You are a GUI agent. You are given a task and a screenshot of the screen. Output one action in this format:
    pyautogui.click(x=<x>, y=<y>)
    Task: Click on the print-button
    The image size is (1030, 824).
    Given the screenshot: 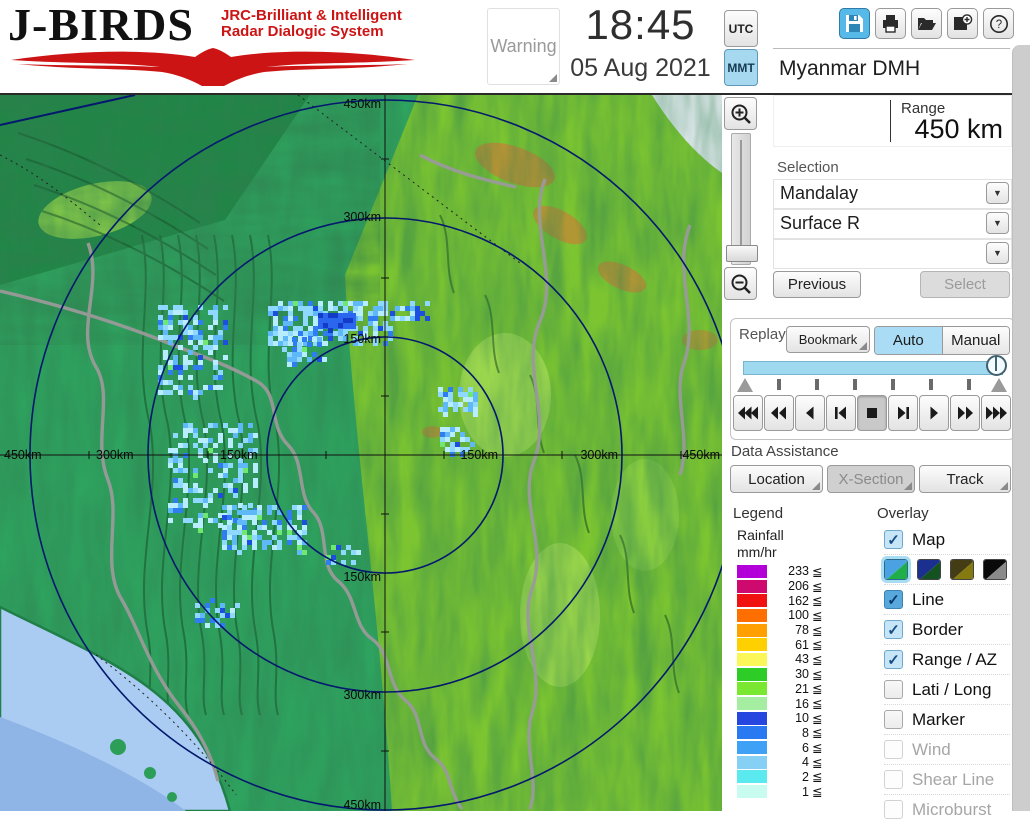 What is the action you would take?
    pyautogui.click(x=890, y=23)
    